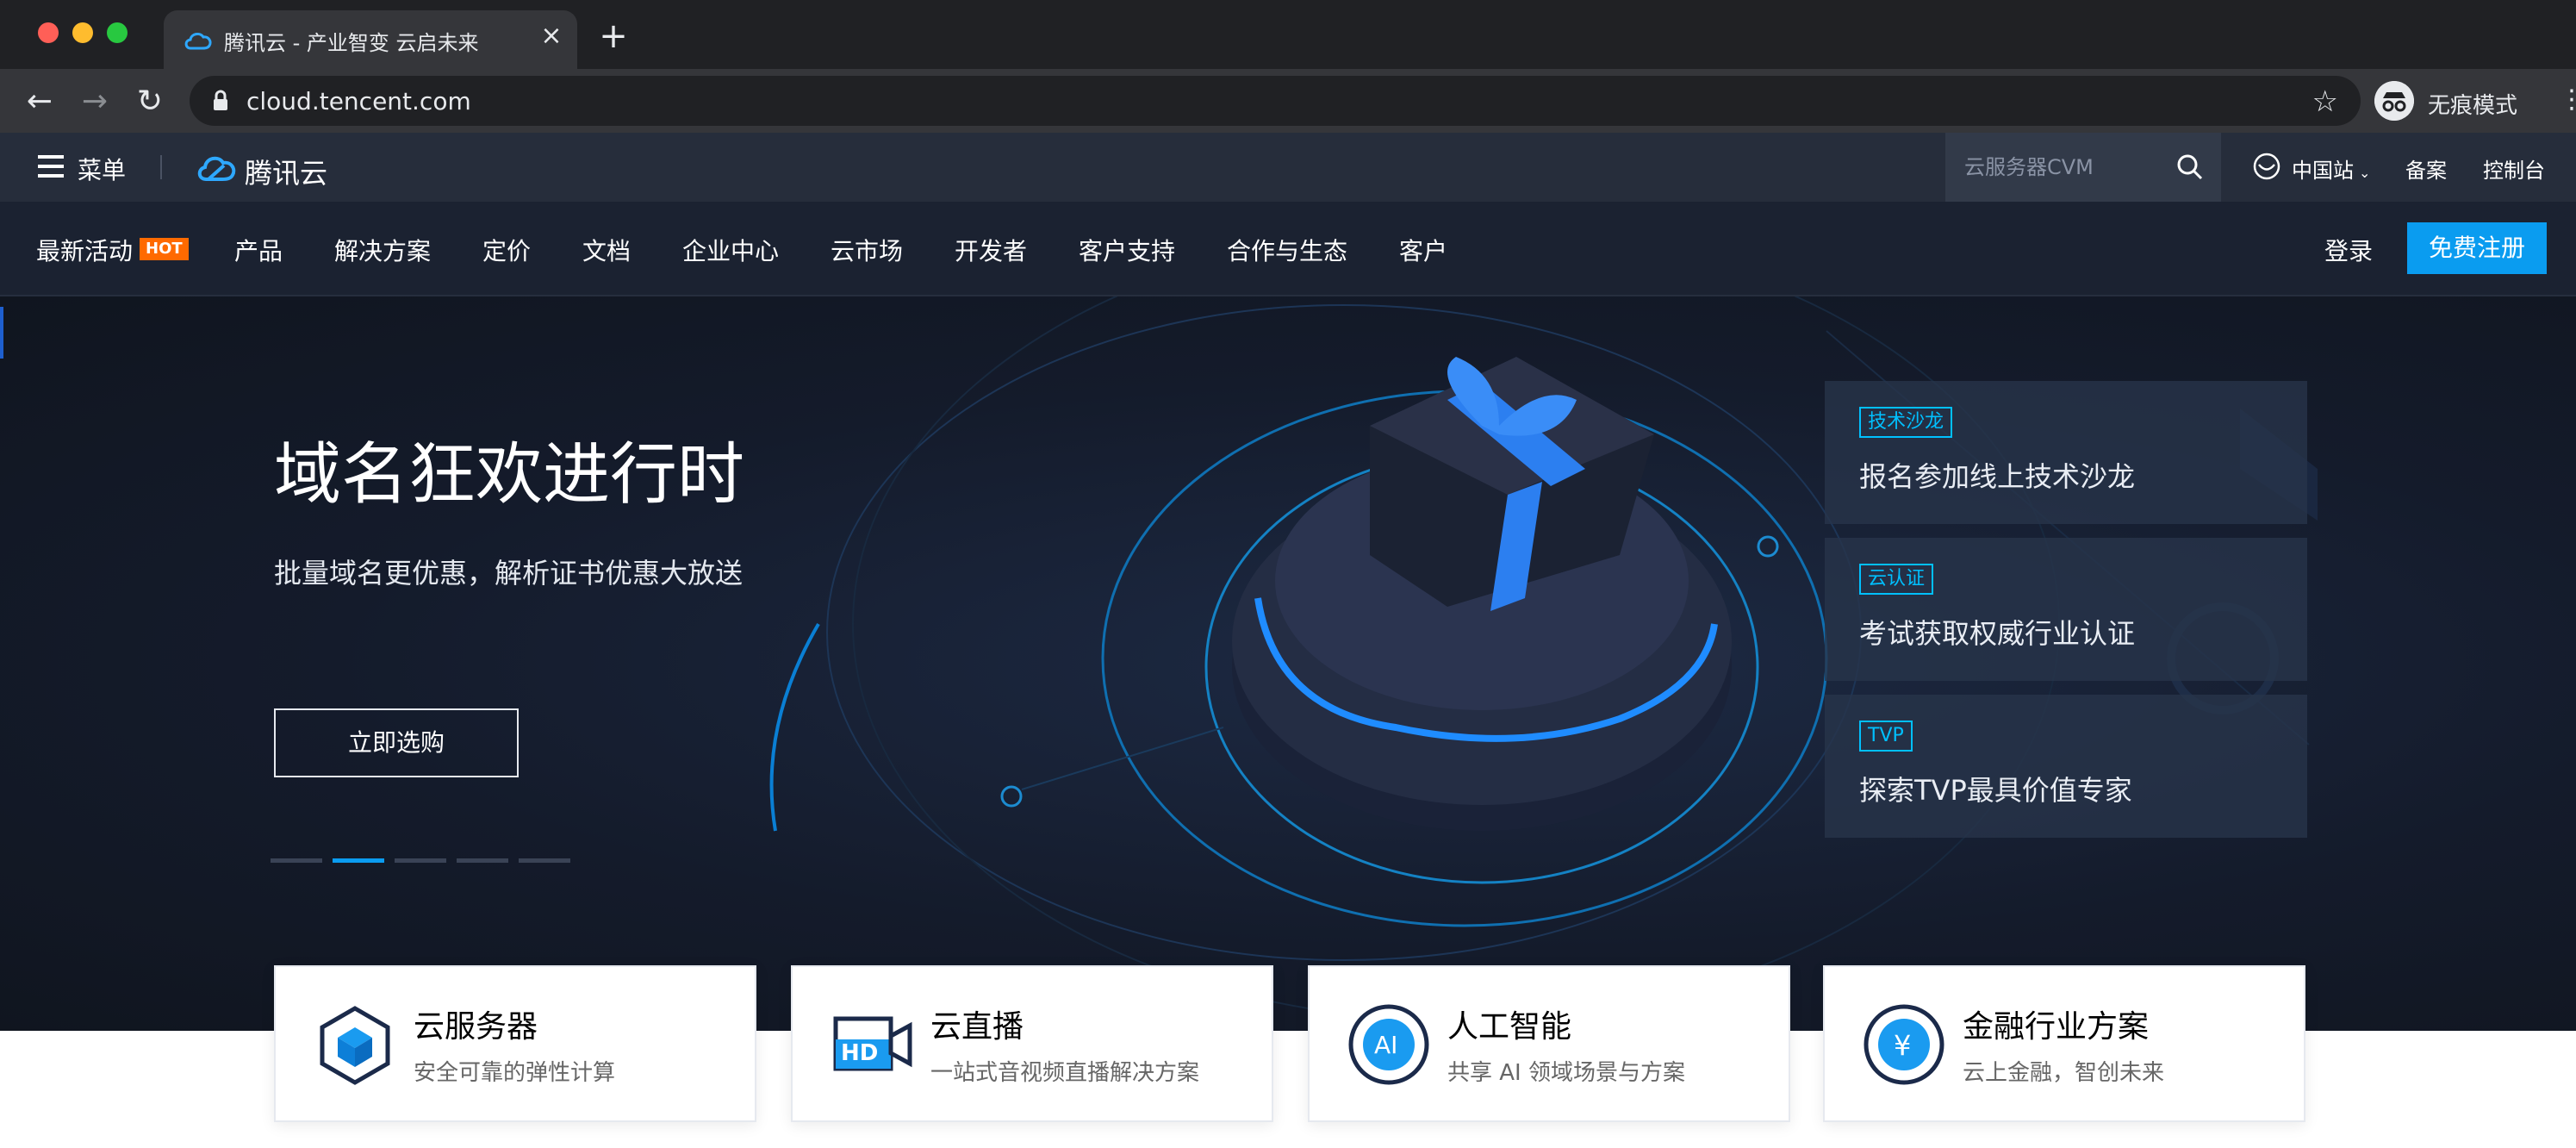 The image size is (2576, 1148). What do you see at coordinates (85, 250) in the screenshot?
I see `nav-item-latest-activity: 最新活动` at bounding box center [85, 250].